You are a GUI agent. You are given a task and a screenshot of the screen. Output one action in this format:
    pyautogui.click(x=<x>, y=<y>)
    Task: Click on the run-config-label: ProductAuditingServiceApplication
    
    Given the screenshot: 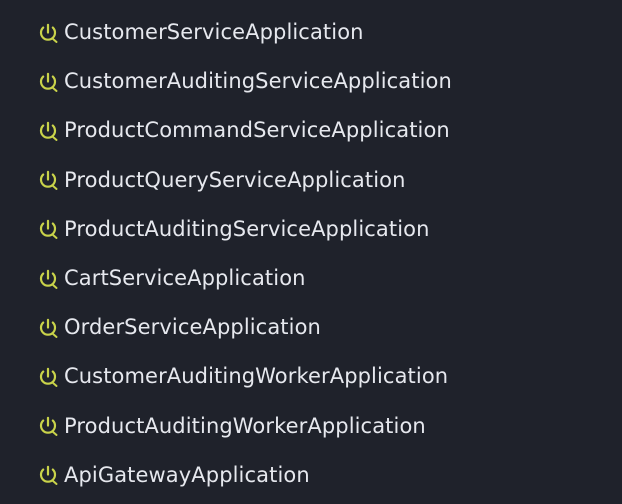 What is the action you would take?
    pyautogui.click(x=247, y=228)
    